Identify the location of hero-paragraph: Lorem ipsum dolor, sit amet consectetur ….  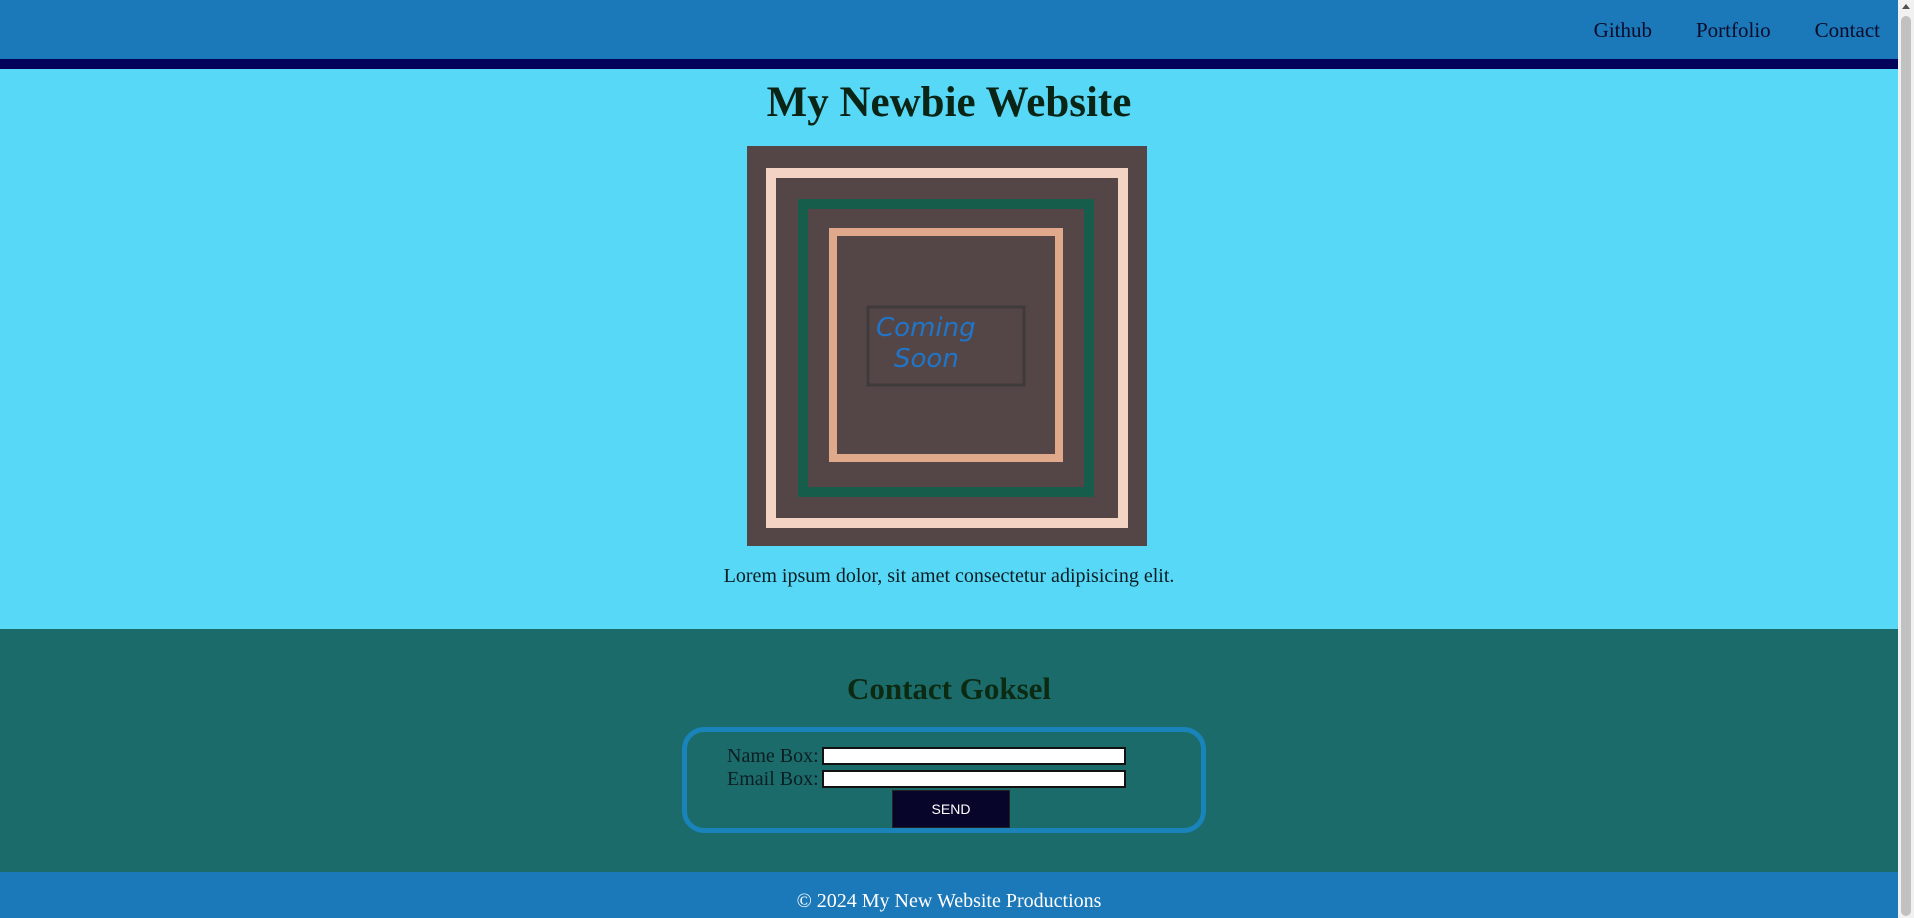
(949, 576).